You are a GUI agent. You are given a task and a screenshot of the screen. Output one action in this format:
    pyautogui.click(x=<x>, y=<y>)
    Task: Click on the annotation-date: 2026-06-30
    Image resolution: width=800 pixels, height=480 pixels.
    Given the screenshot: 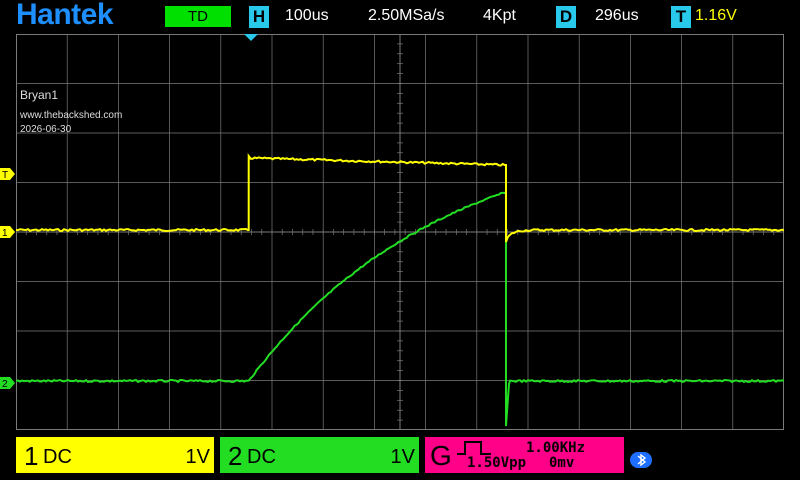 What is the action you would take?
    pyautogui.click(x=46, y=129)
    